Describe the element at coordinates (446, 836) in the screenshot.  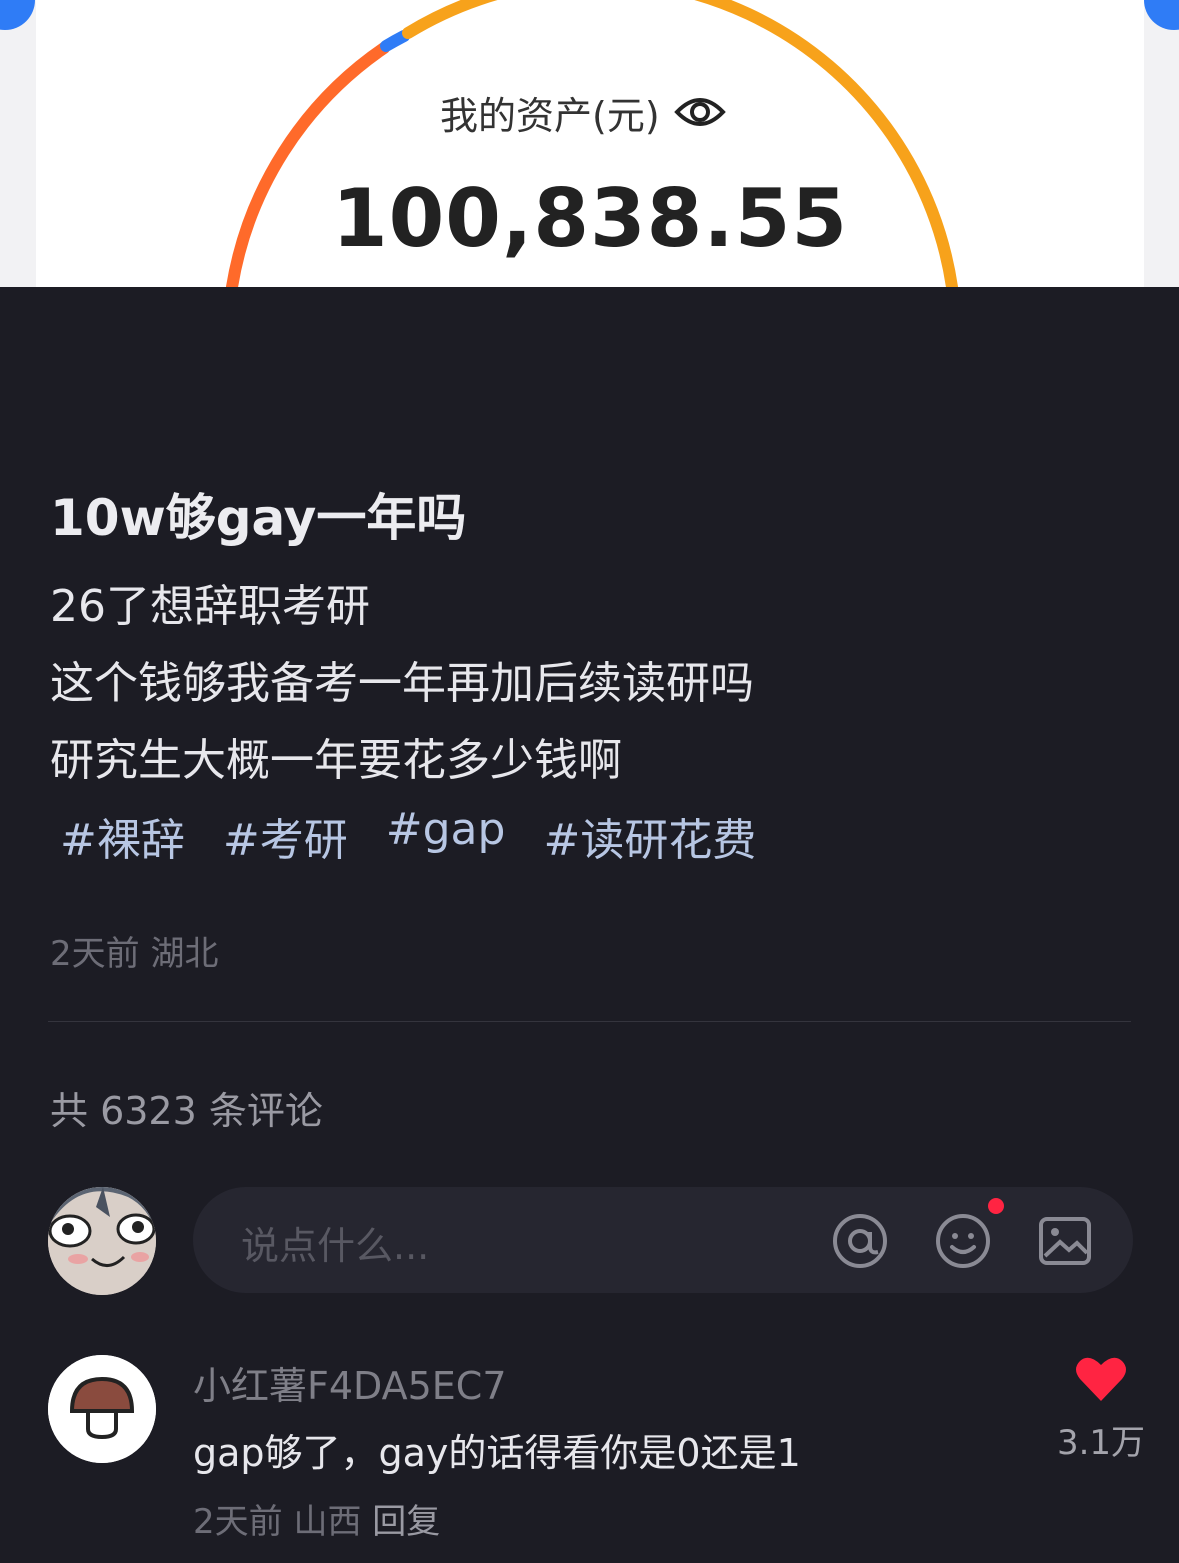
I see `tag-link: #gap` at that location.